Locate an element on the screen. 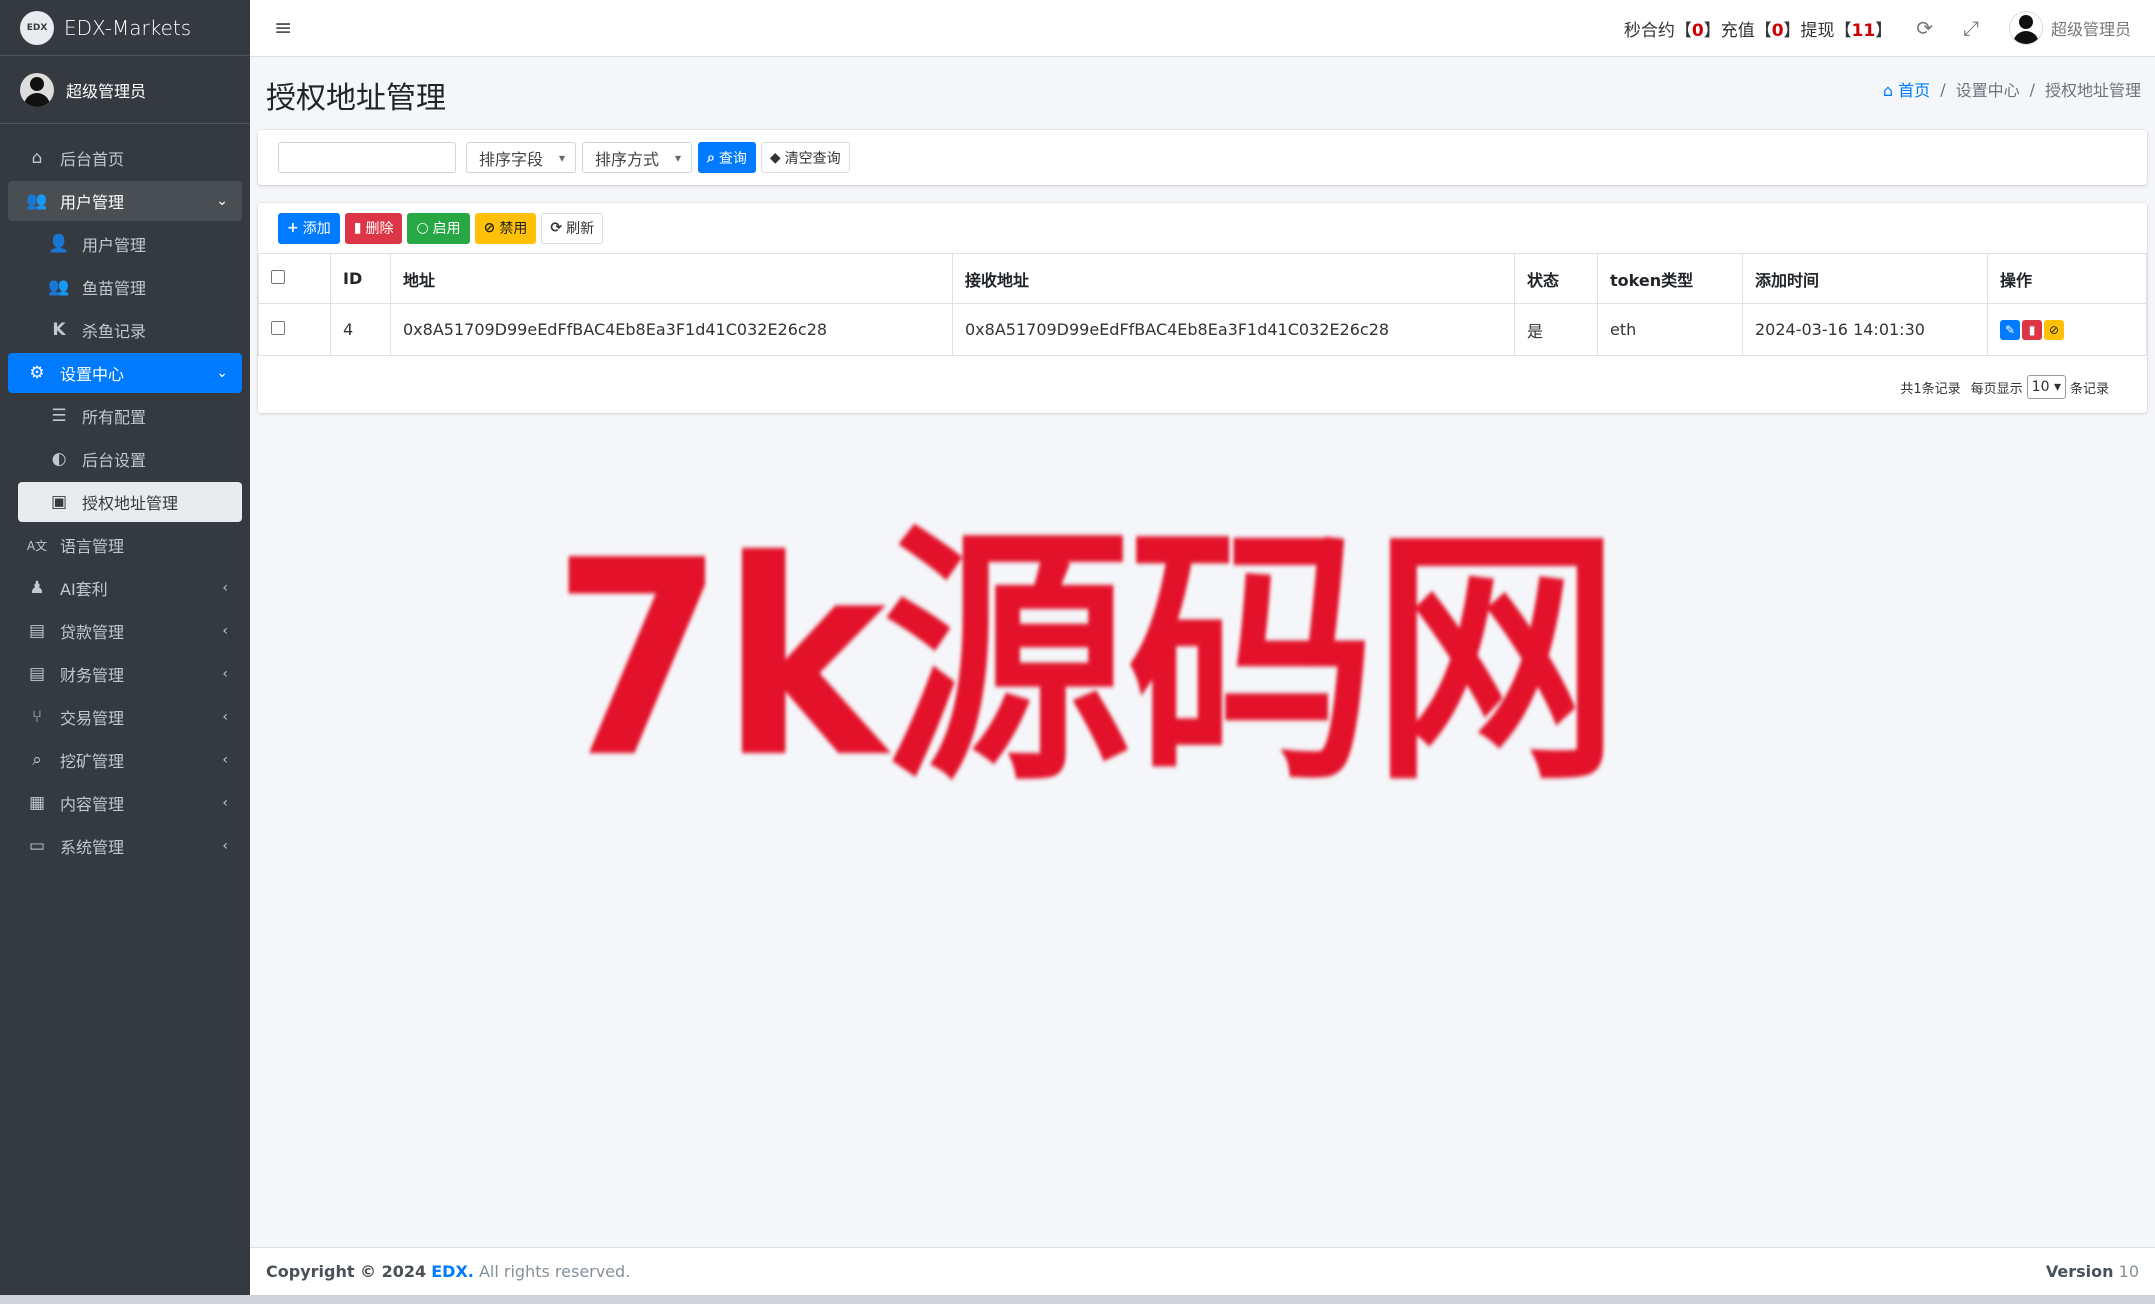 This screenshot has width=2155, height=1304. sidebar-item-settings: ⚙ 设置中心 ⌄ is located at coordinates (125, 373).